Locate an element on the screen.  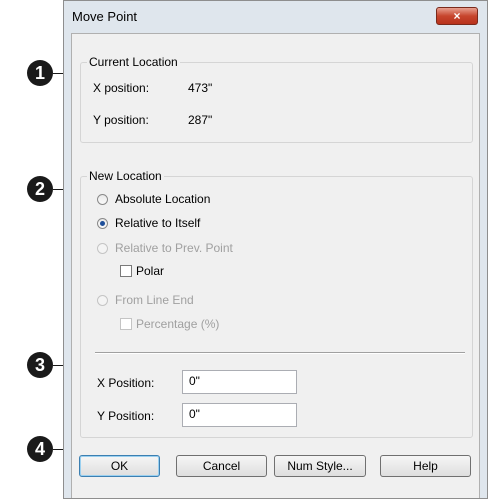
new-location-legend: New Location is located at coordinates (125, 176).